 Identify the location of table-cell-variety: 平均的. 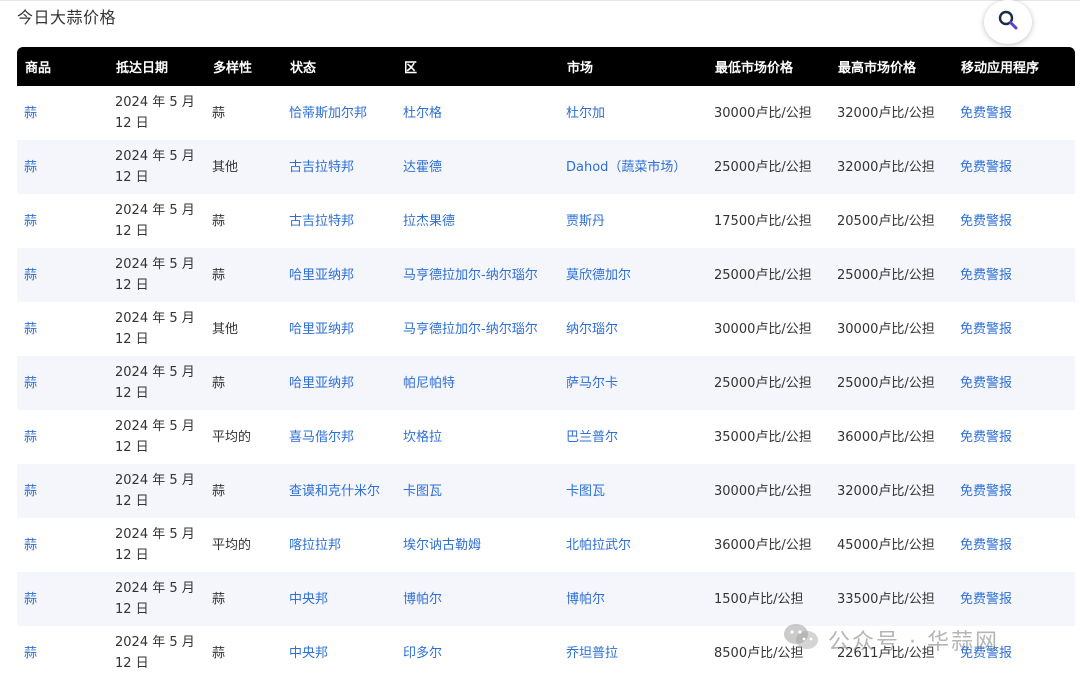
(243, 437).